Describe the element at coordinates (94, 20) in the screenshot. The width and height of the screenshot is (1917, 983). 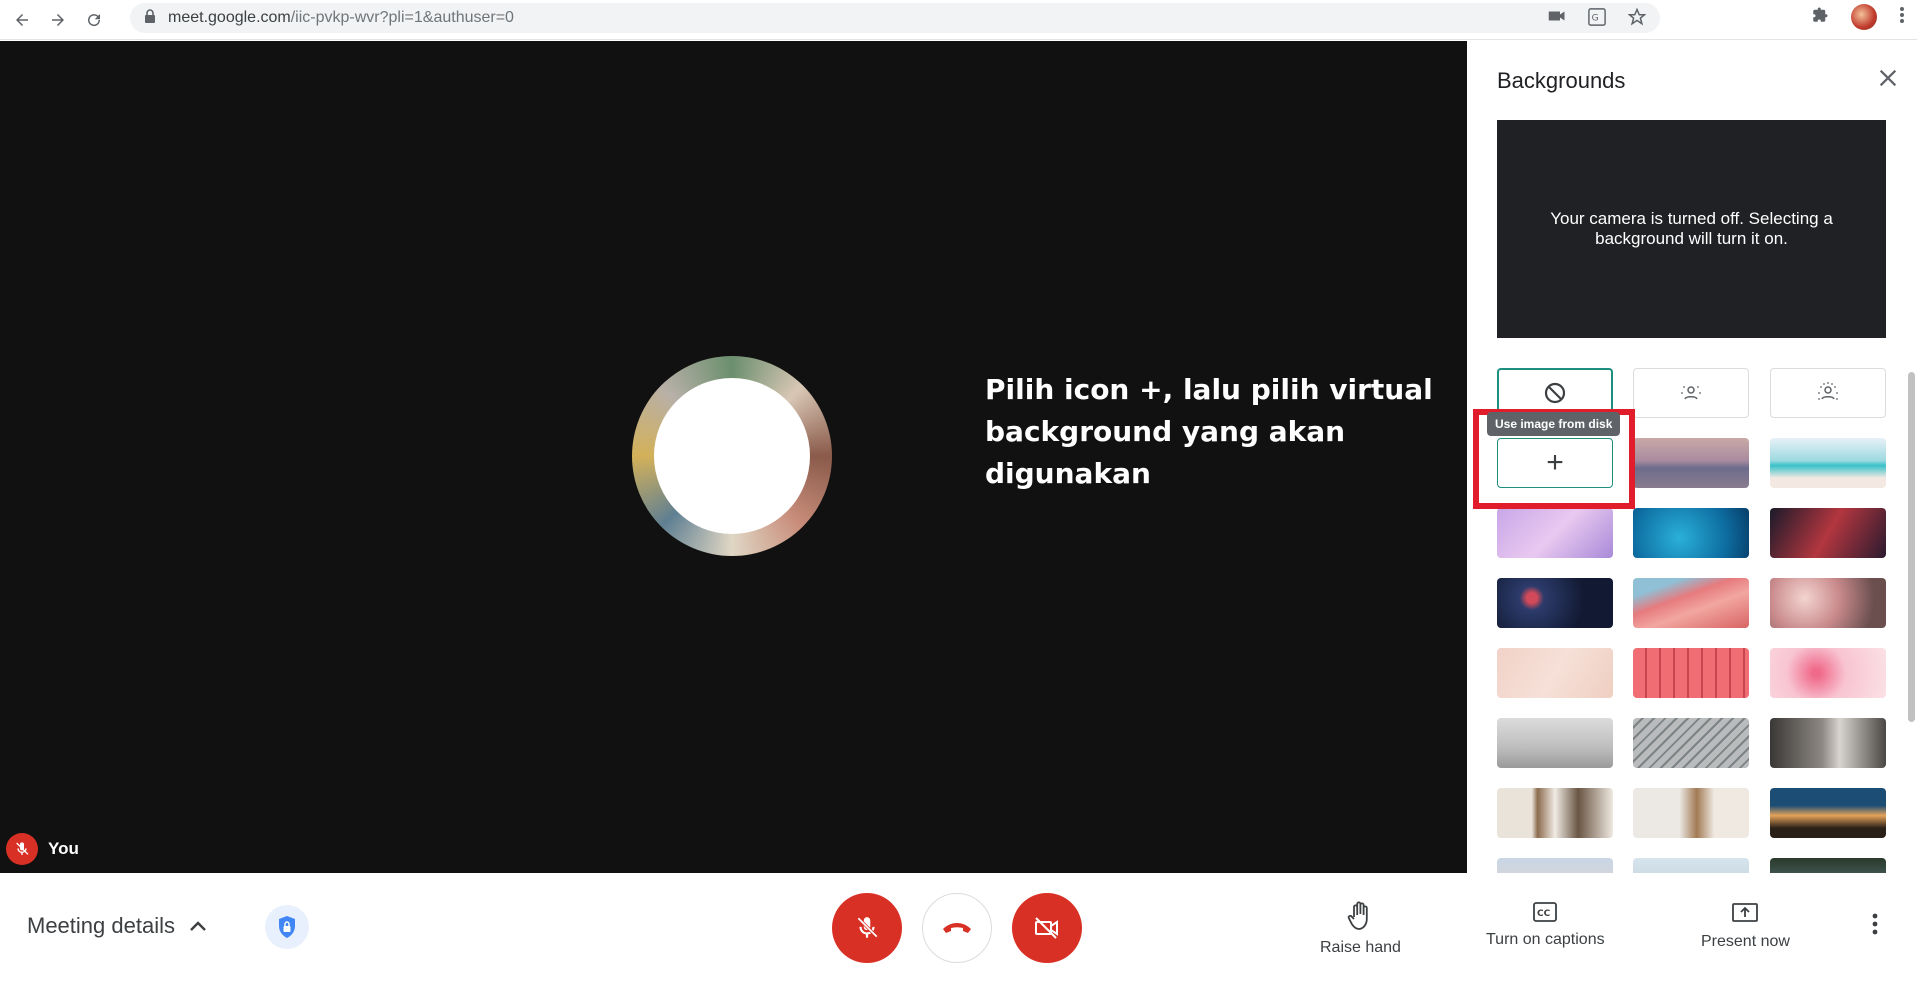
I see `reload-icon` at that location.